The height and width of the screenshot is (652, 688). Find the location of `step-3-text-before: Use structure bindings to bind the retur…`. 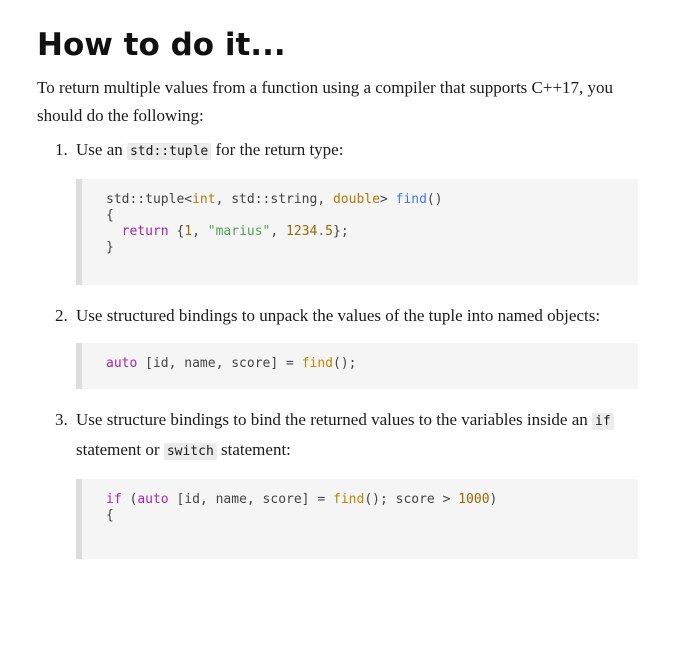

step-3-text-before: Use structure bindings to bind the retur… is located at coordinates (334, 419).